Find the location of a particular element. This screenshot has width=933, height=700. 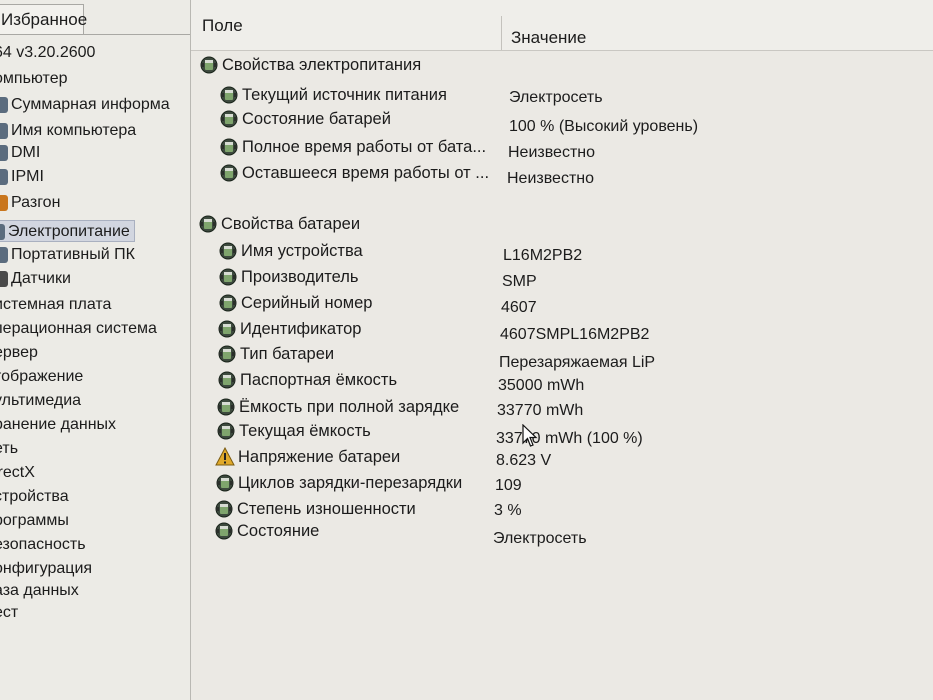

sidebar-item: Портативный ПК is located at coordinates (67, 255).